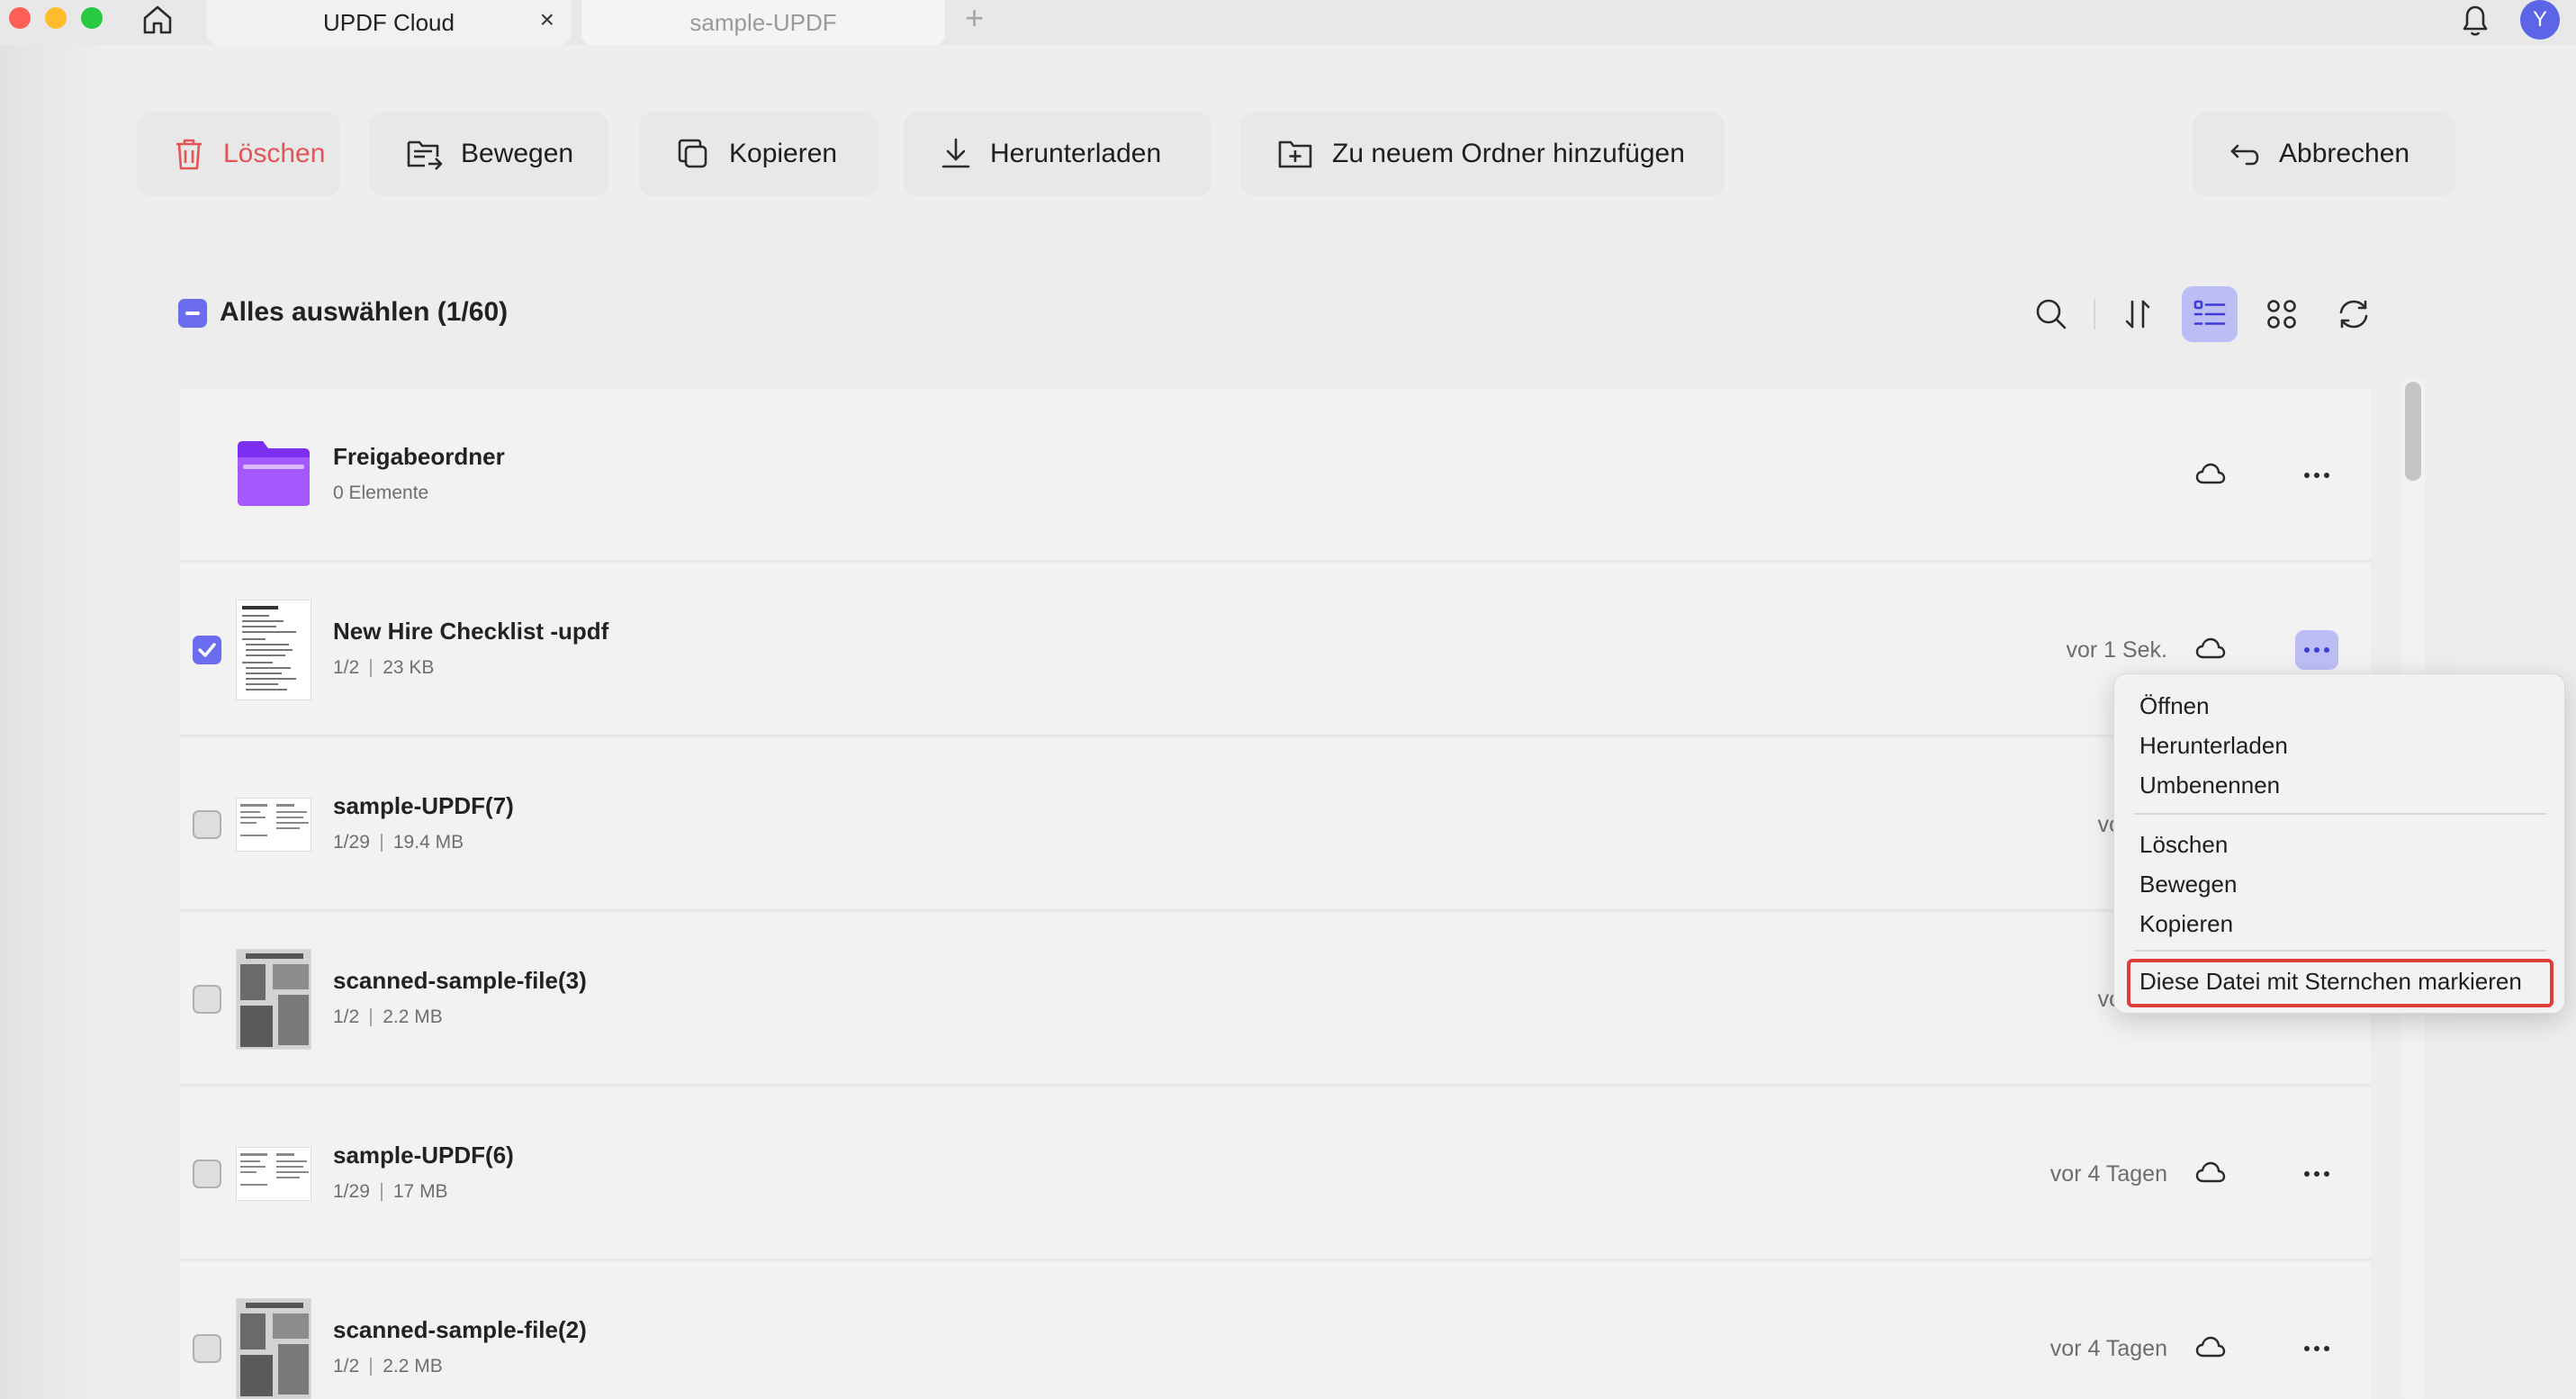 This screenshot has height=1399, width=2576. I want to click on search-icon, so click(2051, 314).